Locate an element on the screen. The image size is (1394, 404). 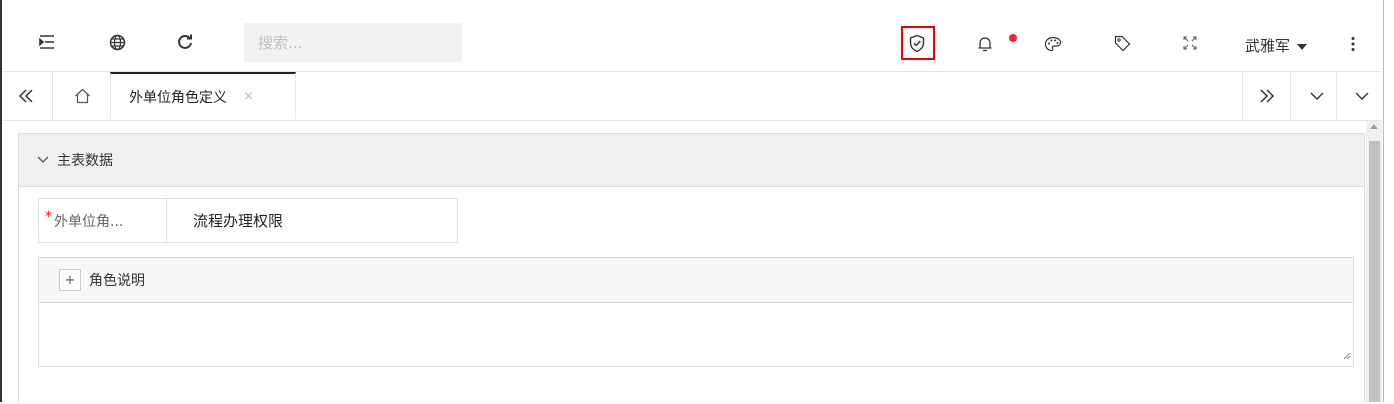
palette-icon is located at coordinates (1053, 44).